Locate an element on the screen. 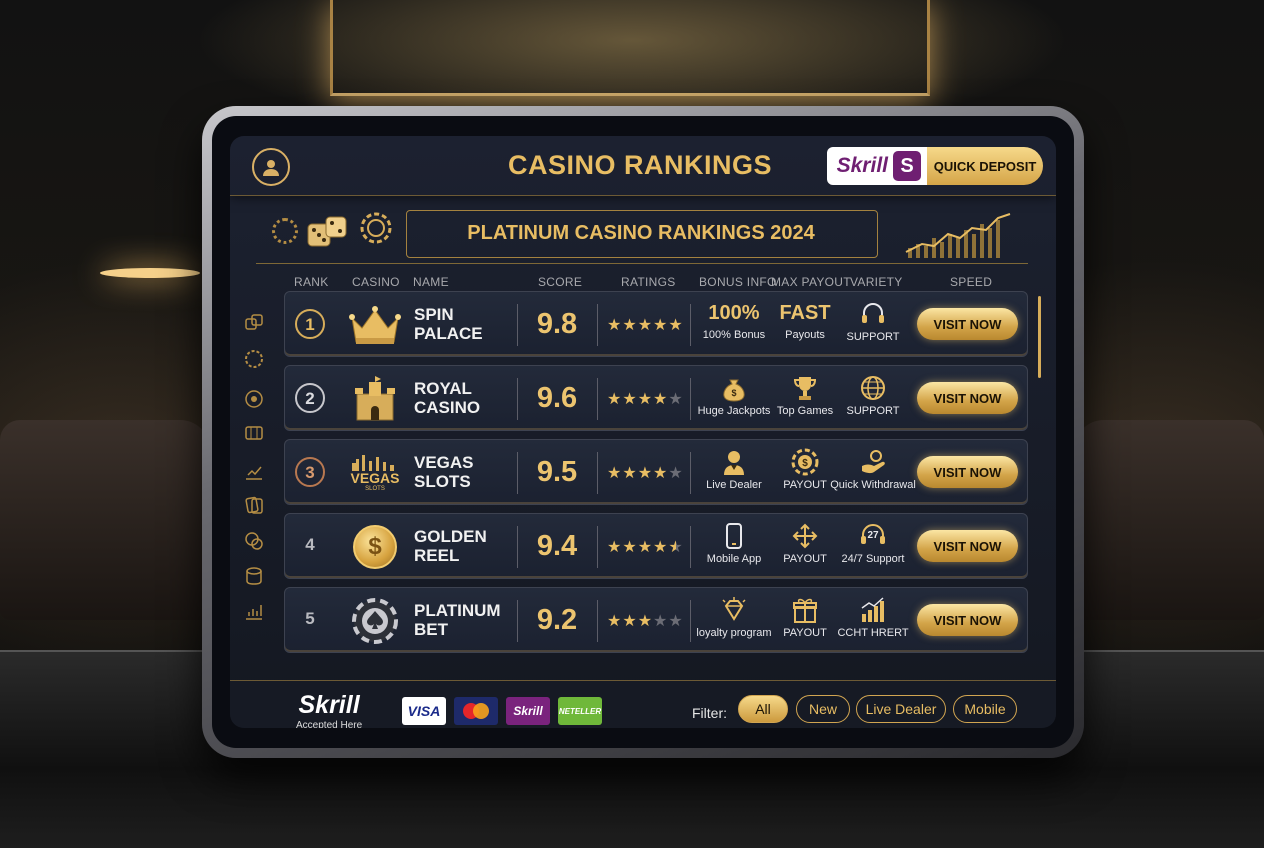 The image size is (1264, 848). casino-name: ROYAL CASINO is located at coordinates (464, 398).